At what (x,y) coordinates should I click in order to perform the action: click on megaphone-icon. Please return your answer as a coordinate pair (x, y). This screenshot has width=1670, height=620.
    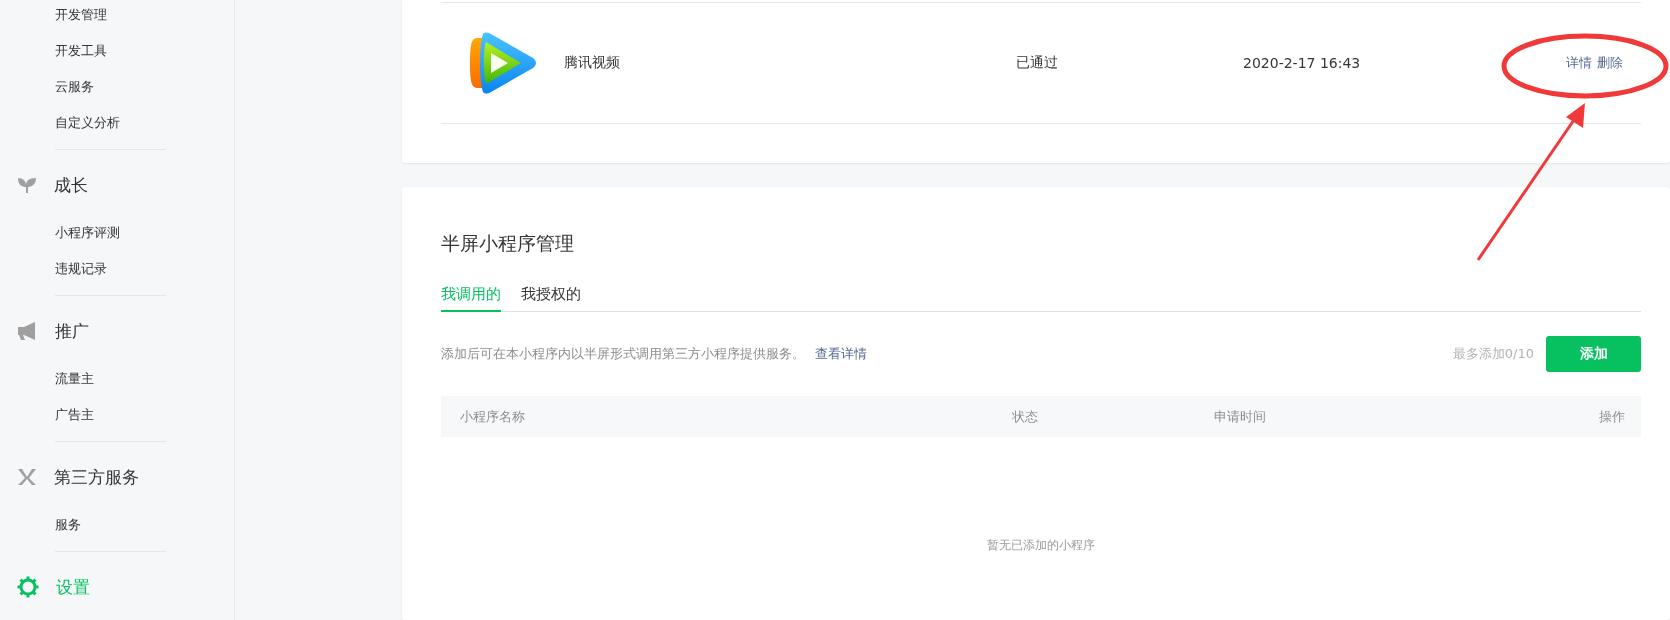
    Looking at the image, I should click on (27, 331).